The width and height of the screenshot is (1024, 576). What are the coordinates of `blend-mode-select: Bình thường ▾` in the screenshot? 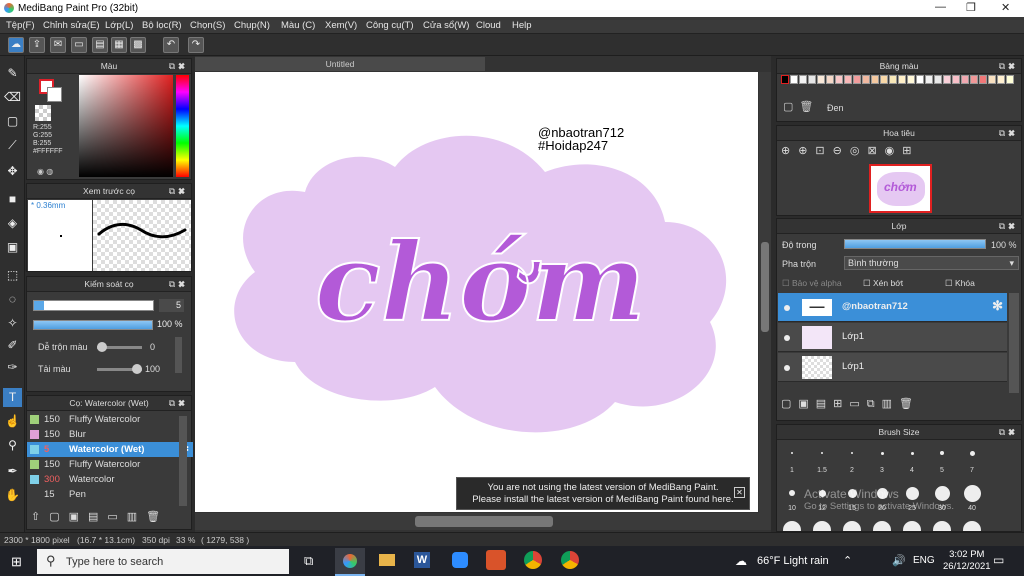 It's located at (931, 263).